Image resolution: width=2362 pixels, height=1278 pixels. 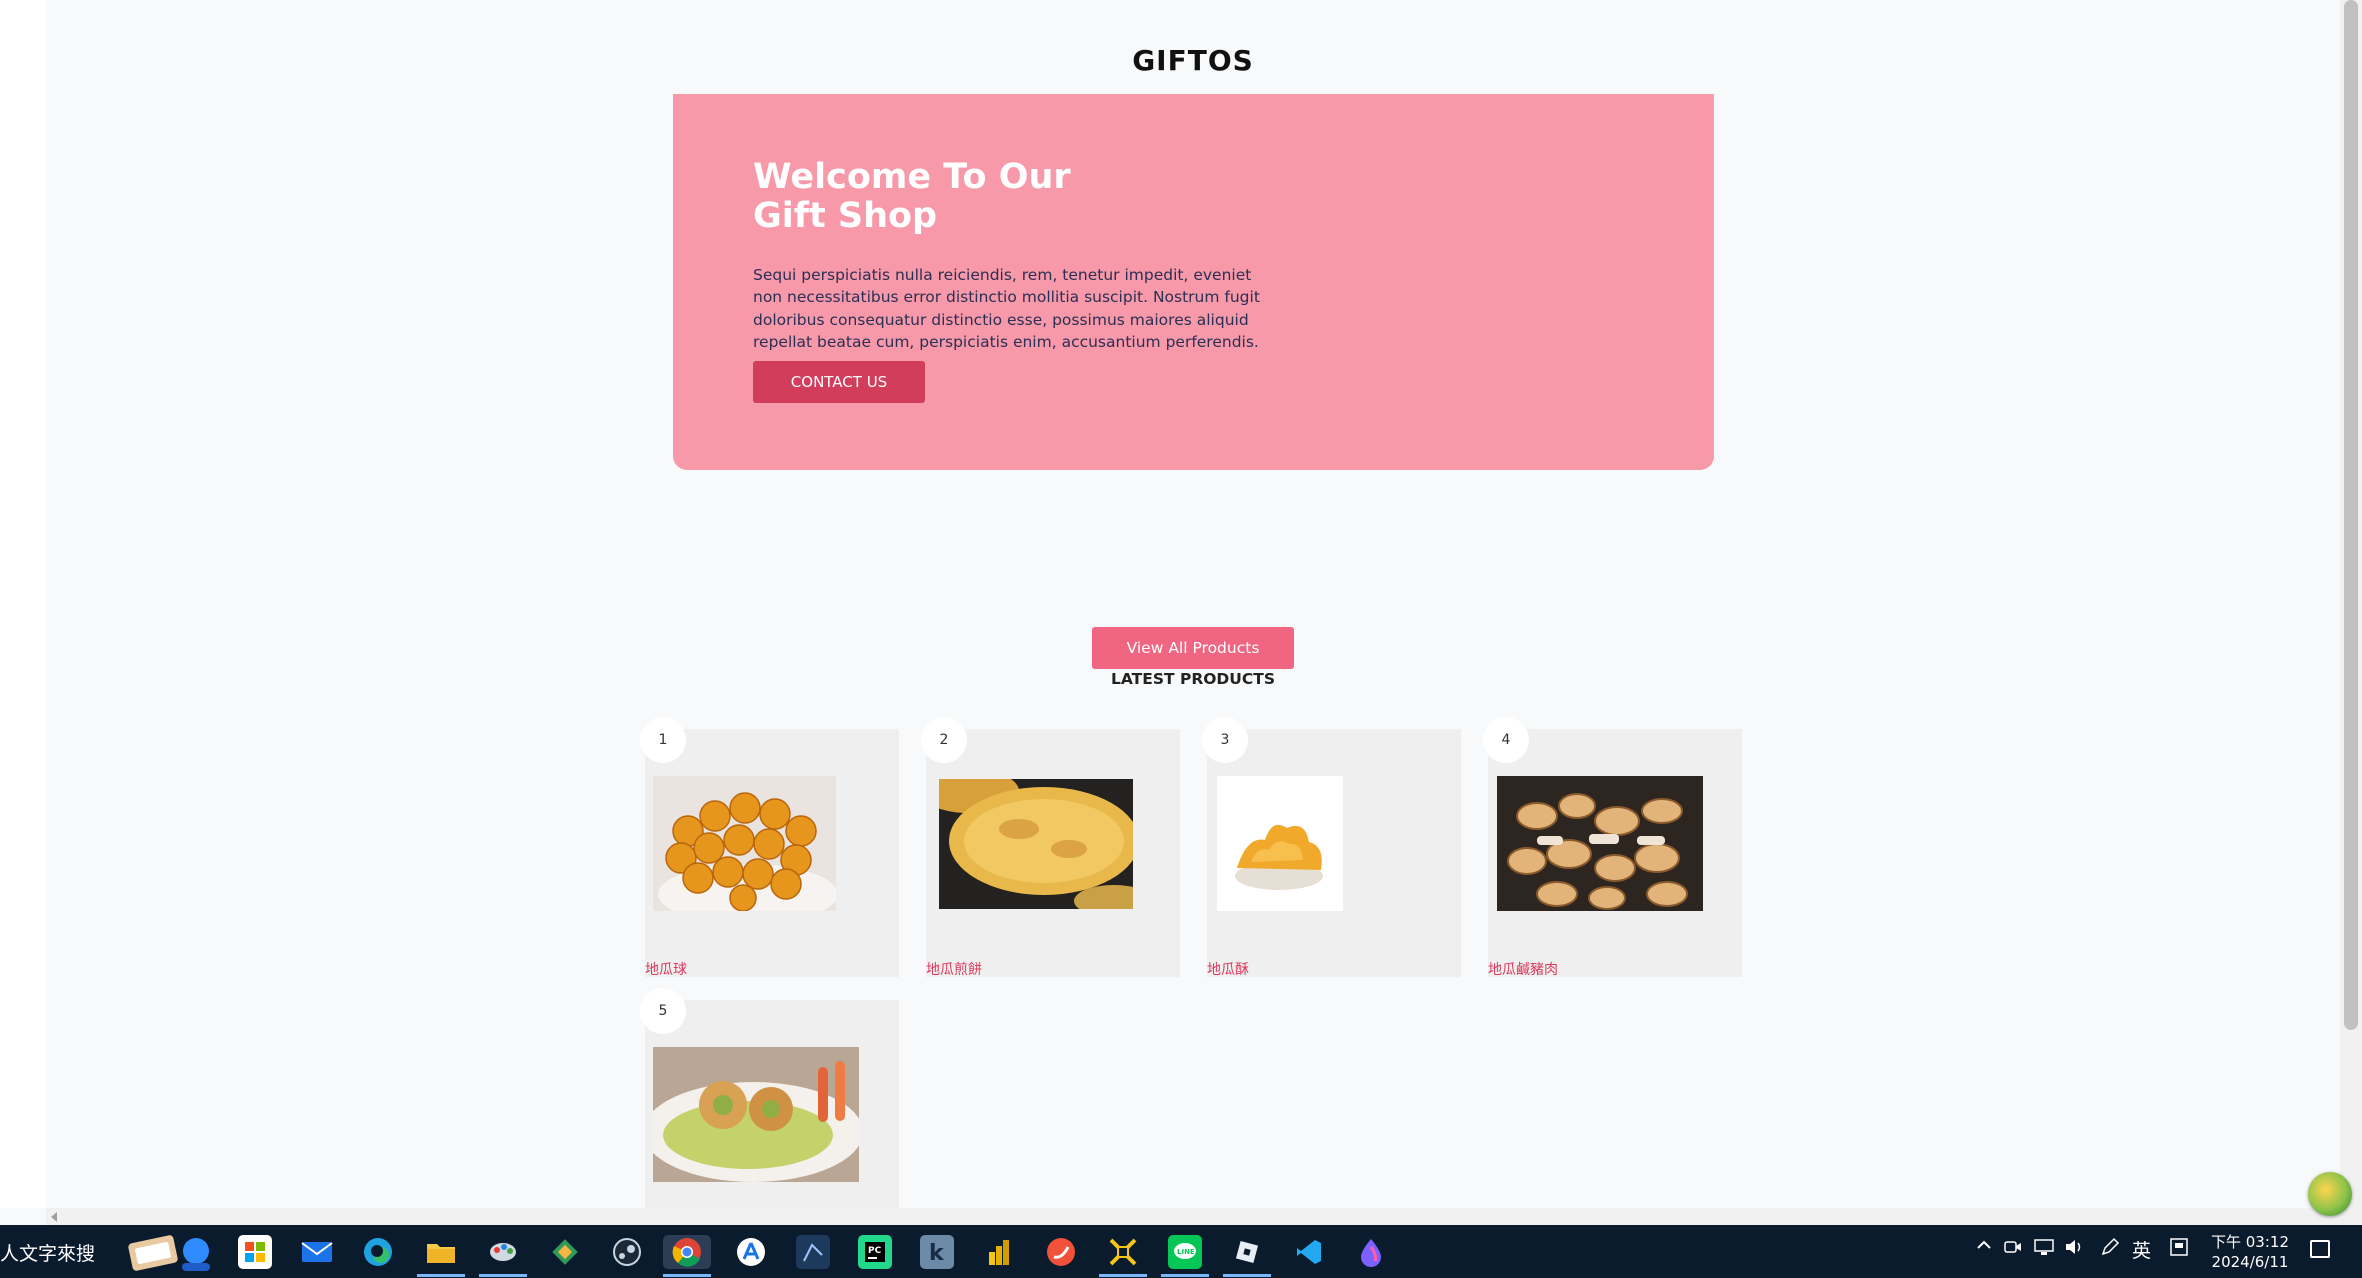 What do you see at coordinates (1228, 969) in the screenshot?
I see `product-name: 地瓜酥` at bounding box center [1228, 969].